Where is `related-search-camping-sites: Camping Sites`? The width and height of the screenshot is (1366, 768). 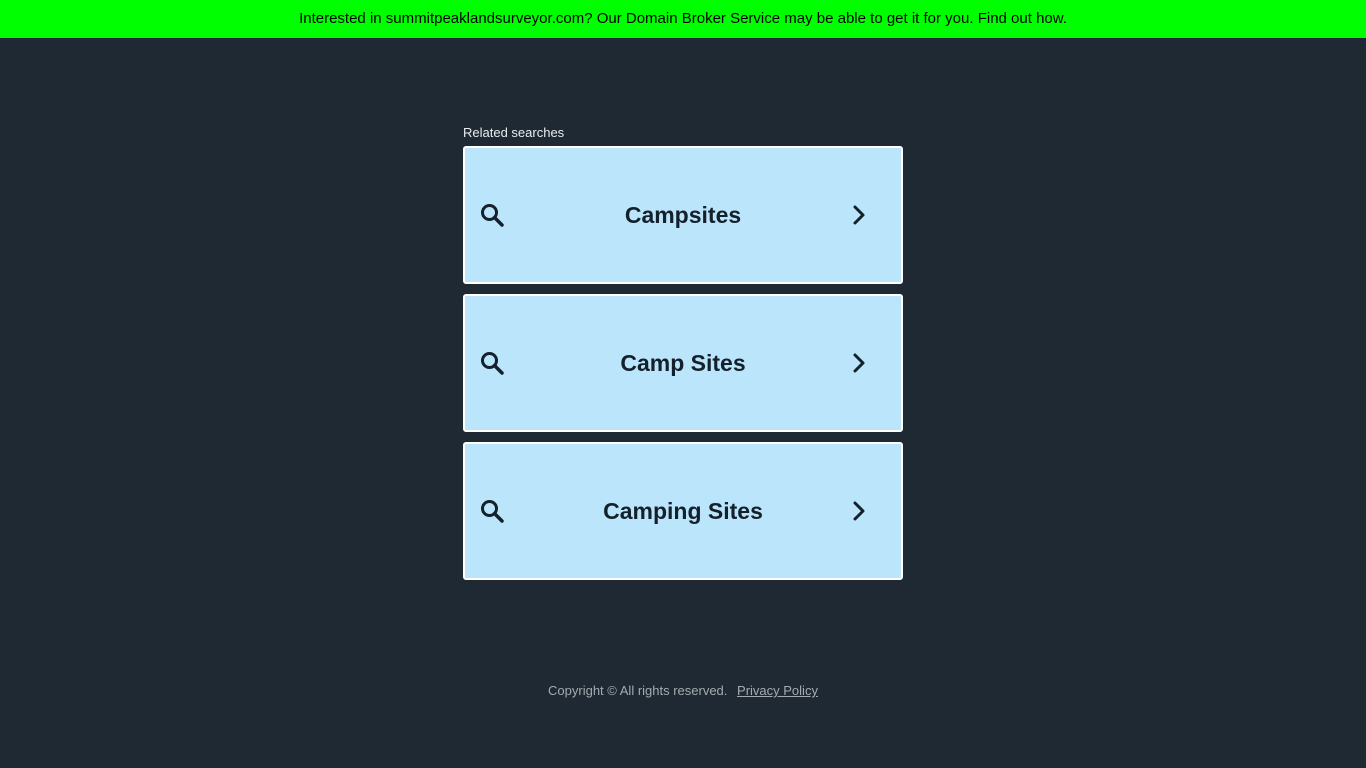 related-search-camping-sites: Camping Sites is located at coordinates (683, 511).